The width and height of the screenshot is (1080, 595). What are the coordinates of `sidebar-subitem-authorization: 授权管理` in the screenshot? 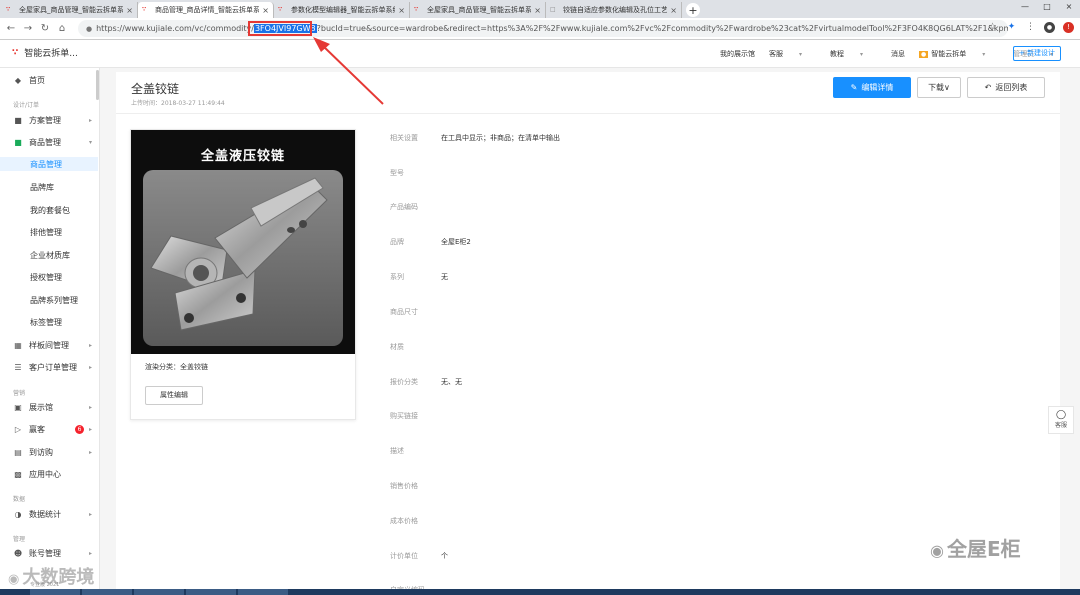 It's located at (49, 277).